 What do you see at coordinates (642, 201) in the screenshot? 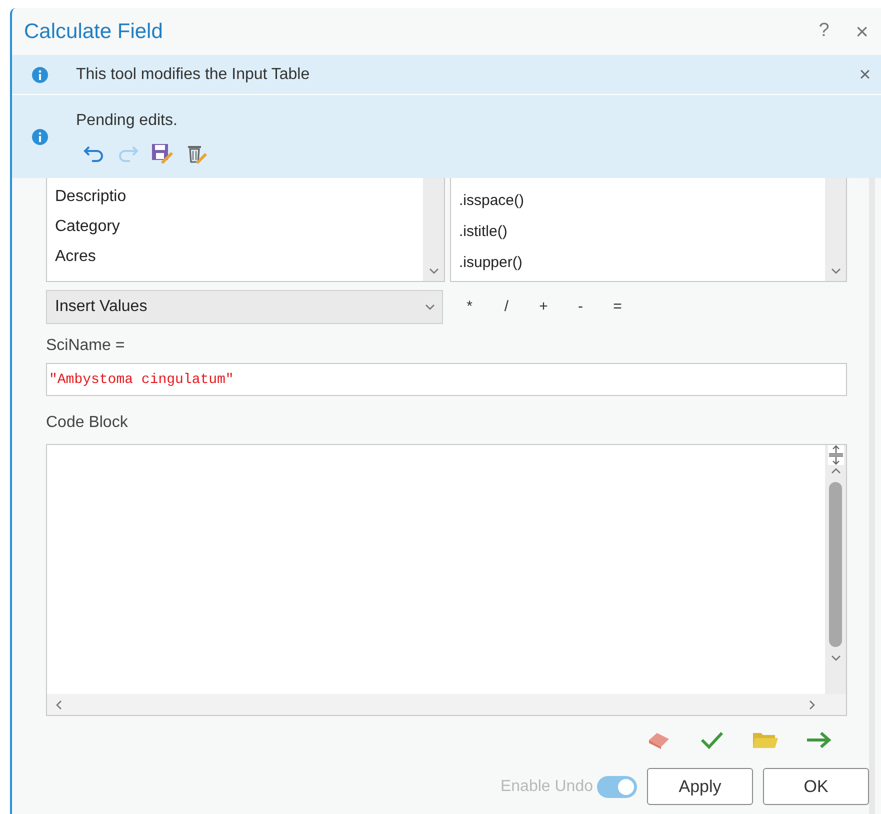
I see `list-item: .isspace()` at bounding box center [642, 201].